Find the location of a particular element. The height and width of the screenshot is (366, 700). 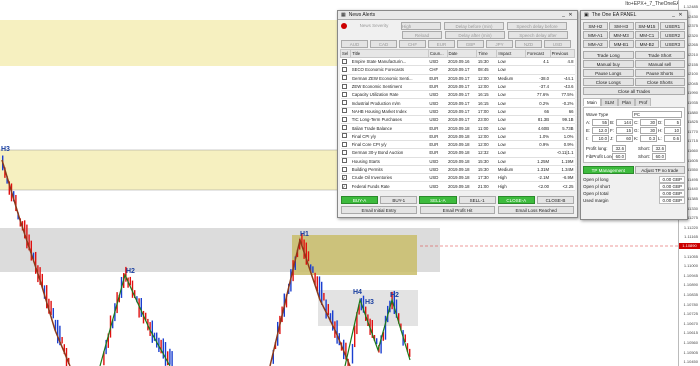

pair-button-mm-a2: MM-A2 is located at coordinates (595, 44).